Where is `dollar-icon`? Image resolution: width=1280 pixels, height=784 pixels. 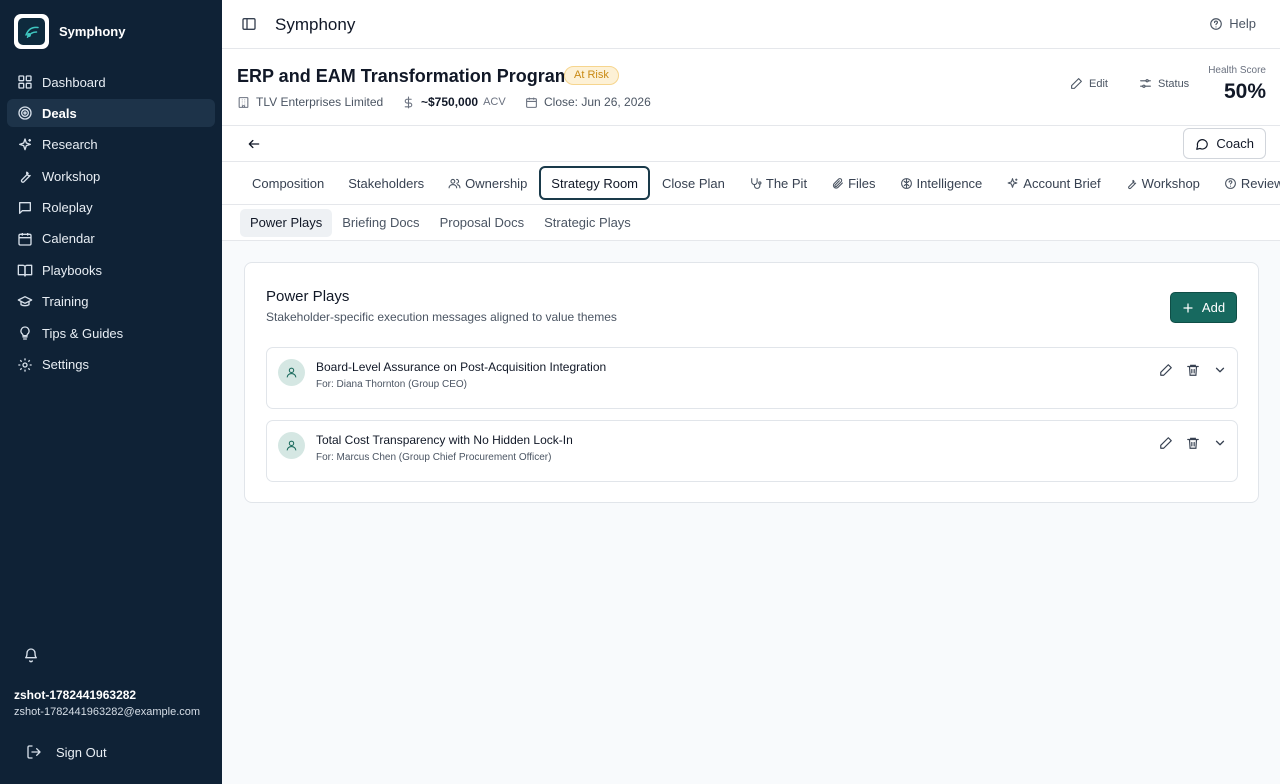 dollar-icon is located at coordinates (408, 102).